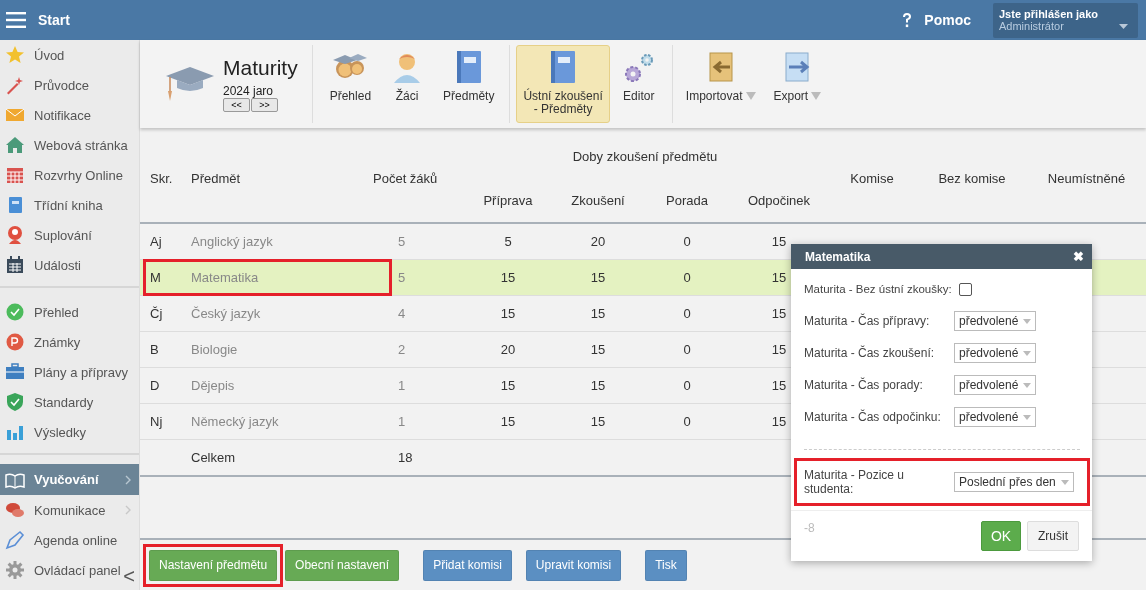 This screenshot has height=590, width=1146. I want to click on toolbar-button: Žáci, so click(407, 84).